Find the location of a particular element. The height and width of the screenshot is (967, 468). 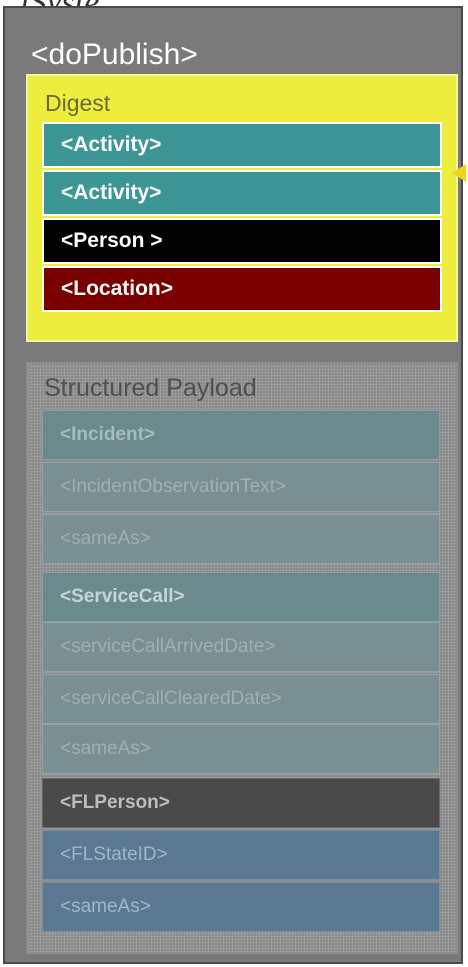

digest-row-person: <Person > is located at coordinates (242, 241).